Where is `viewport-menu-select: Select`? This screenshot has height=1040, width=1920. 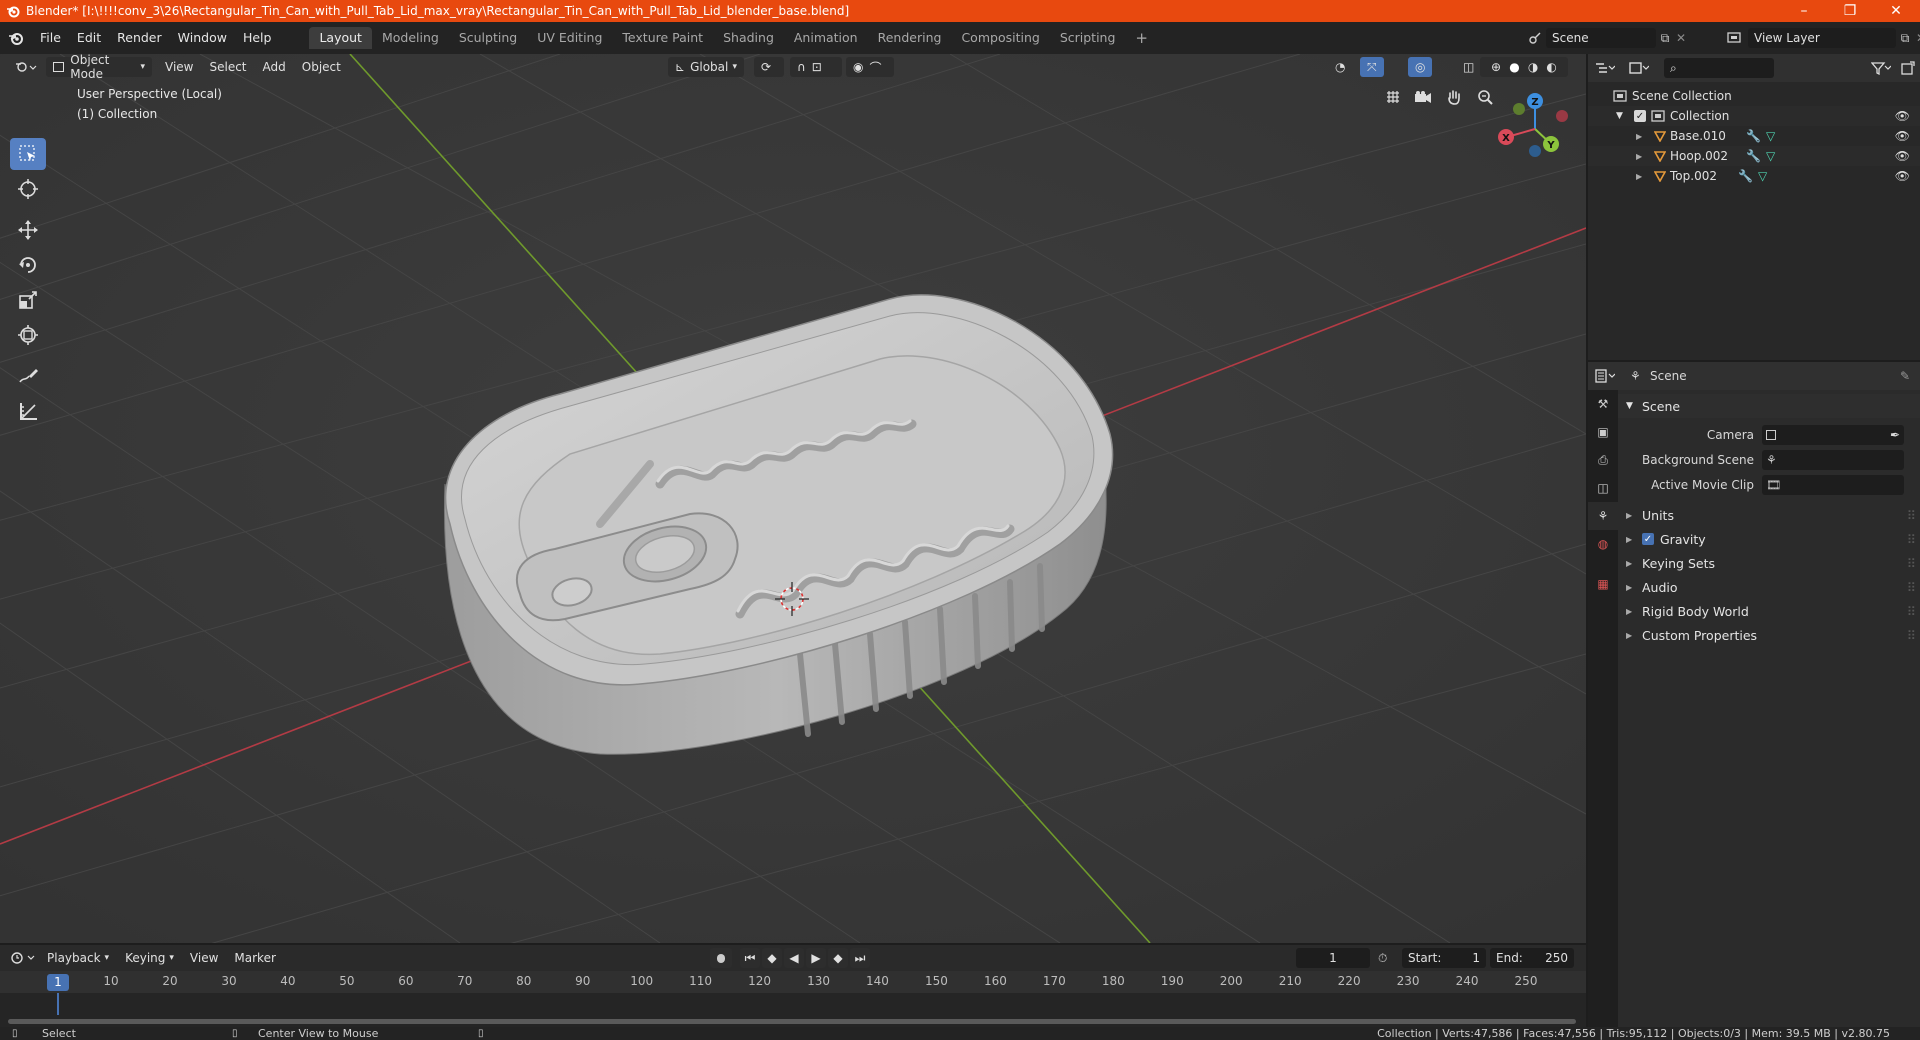 viewport-menu-select: Select is located at coordinates (227, 67).